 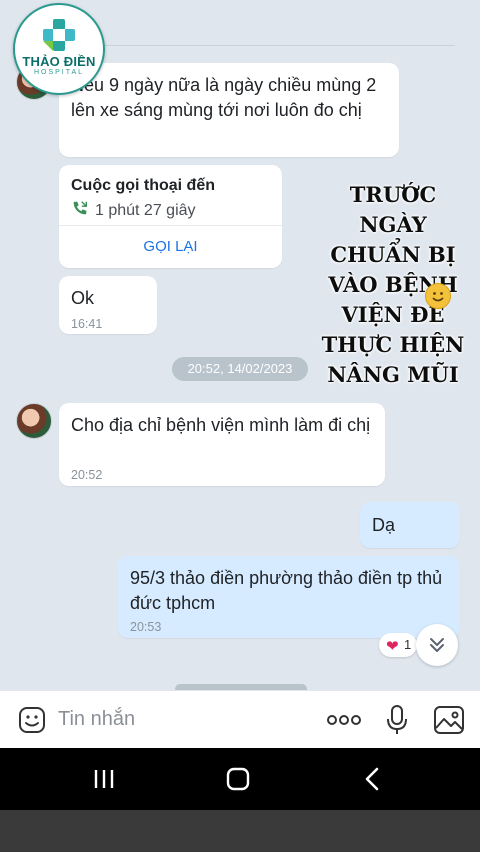 I want to click on message-time: 16:41, so click(x=87, y=324).